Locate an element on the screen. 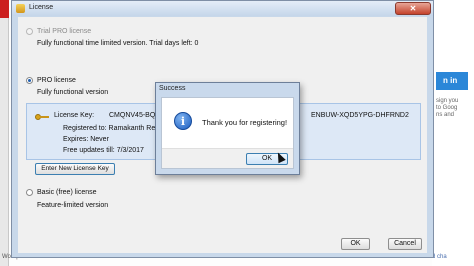  background-left-strip is located at coordinates (4, 133).